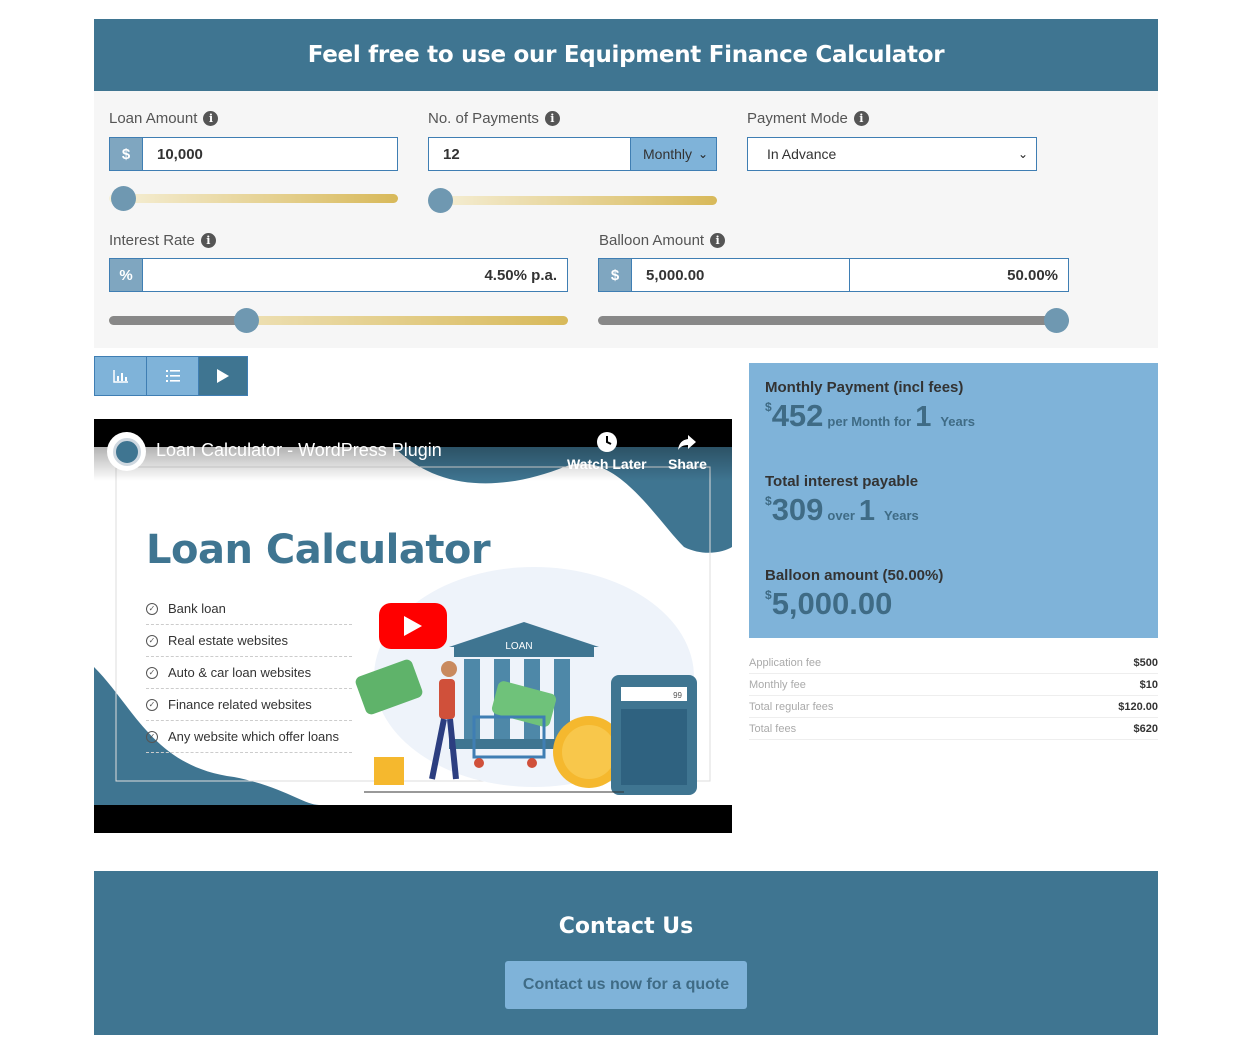  What do you see at coordinates (870, 415) in the screenshot?
I see `monthly-payment-value: $ 452 per Month for 1 Years` at bounding box center [870, 415].